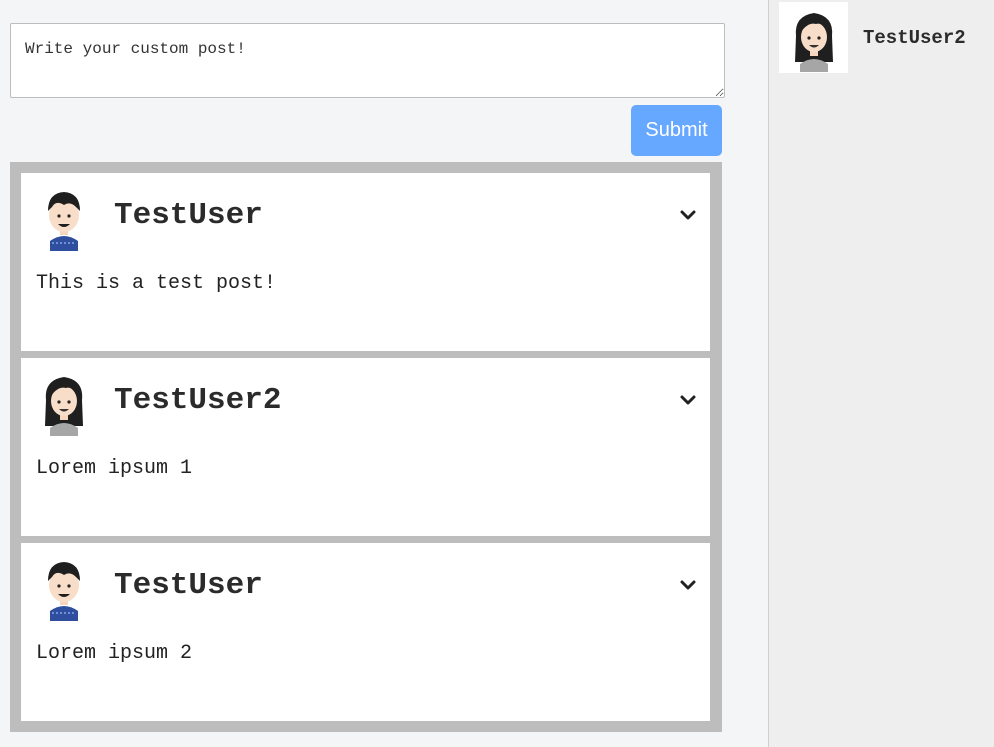 The height and width of the screenshot is (747, 994). I want to click on post-composer-input, so click(367, 60).